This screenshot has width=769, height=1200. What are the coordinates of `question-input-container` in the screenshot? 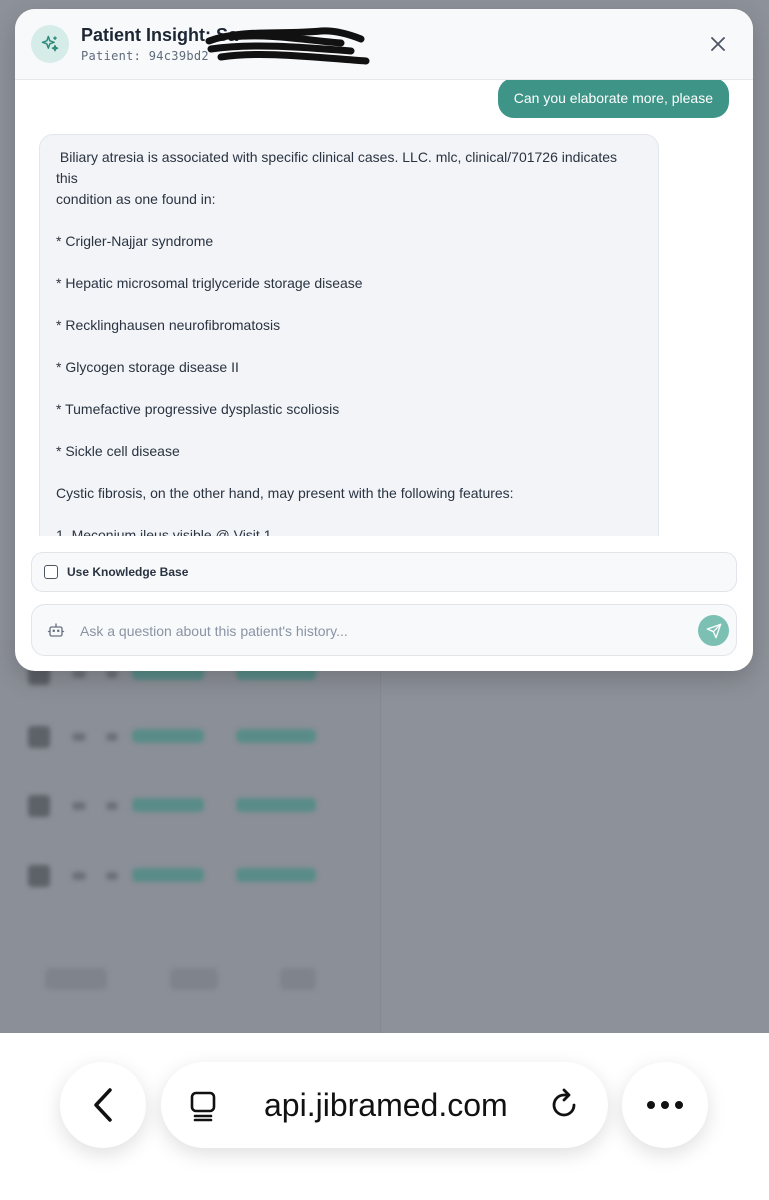 It's located at (384, 630).